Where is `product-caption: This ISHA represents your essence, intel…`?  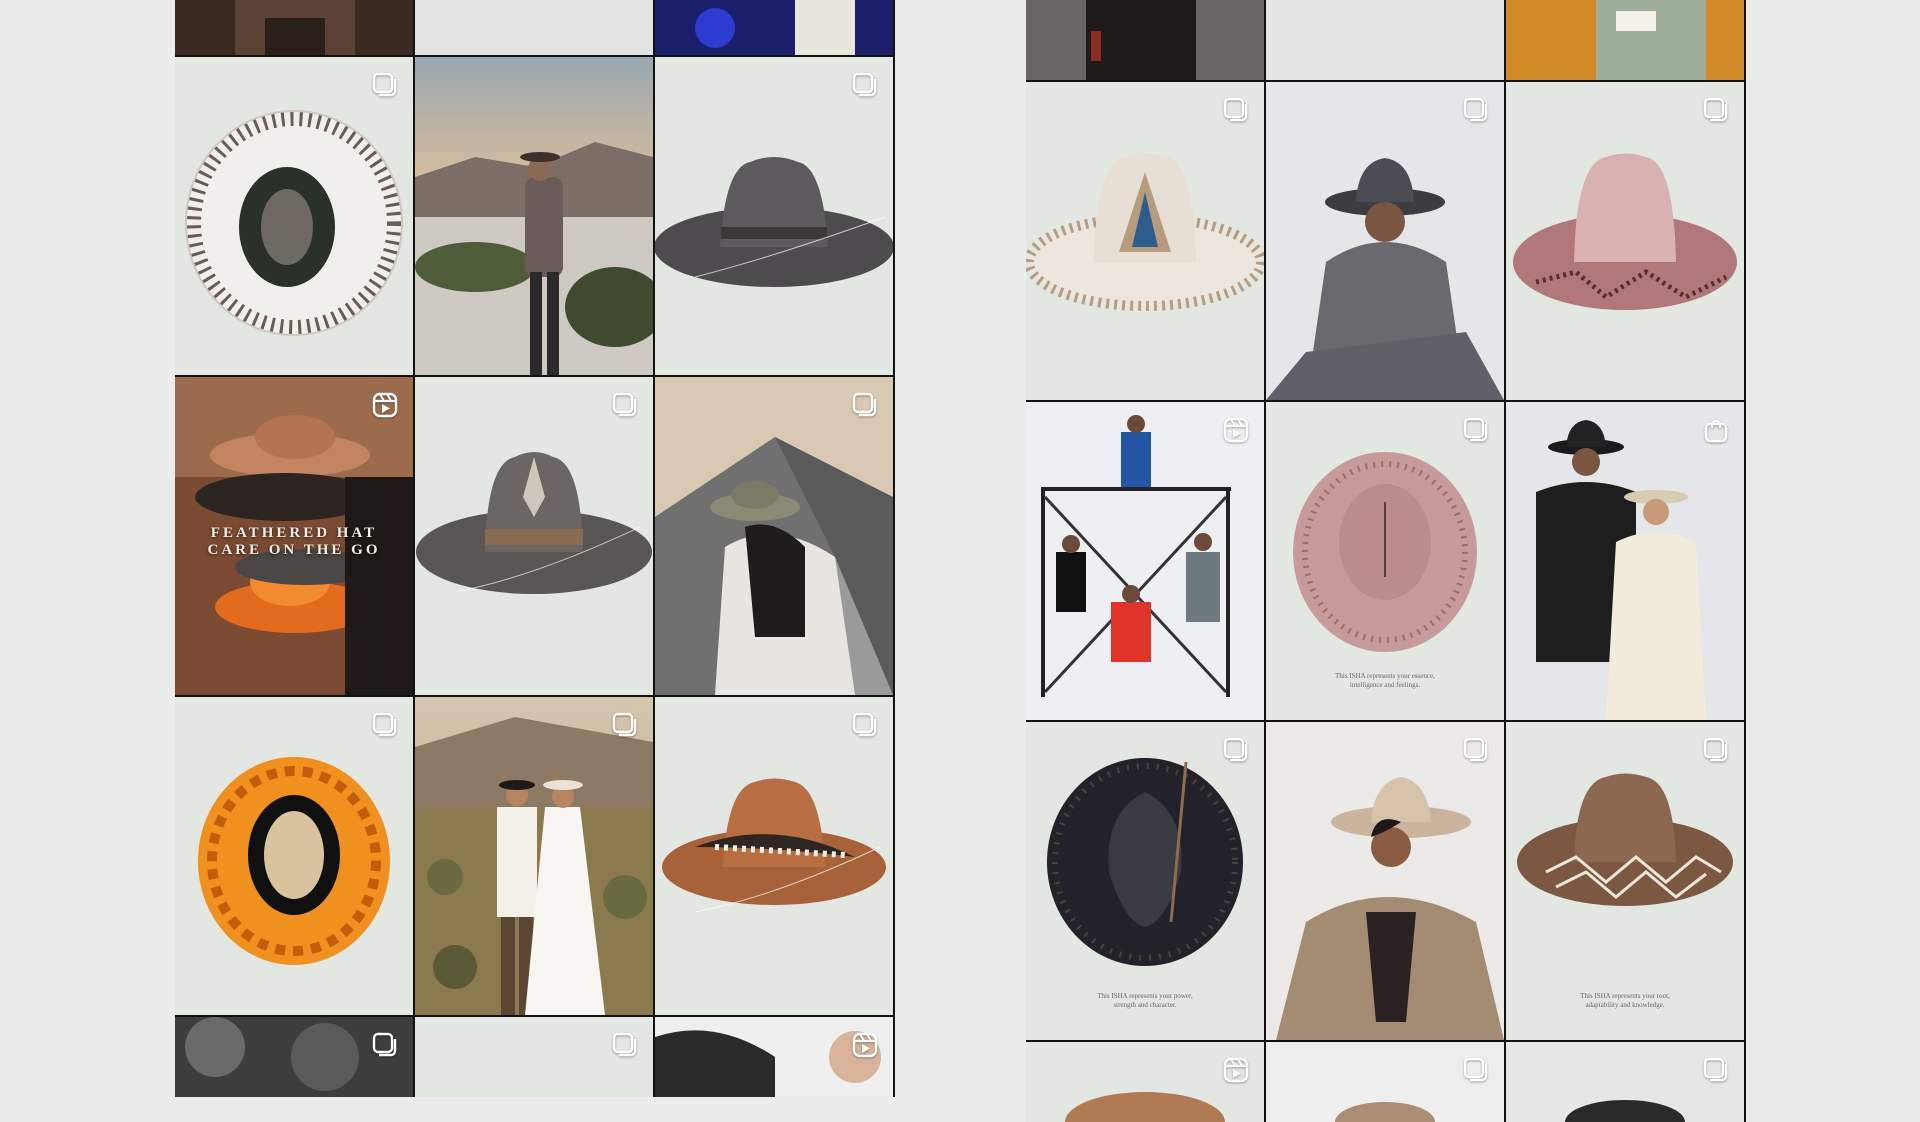 product-caption: This ISHA represents your essence, intel… is located at coordinates (1385, 680).